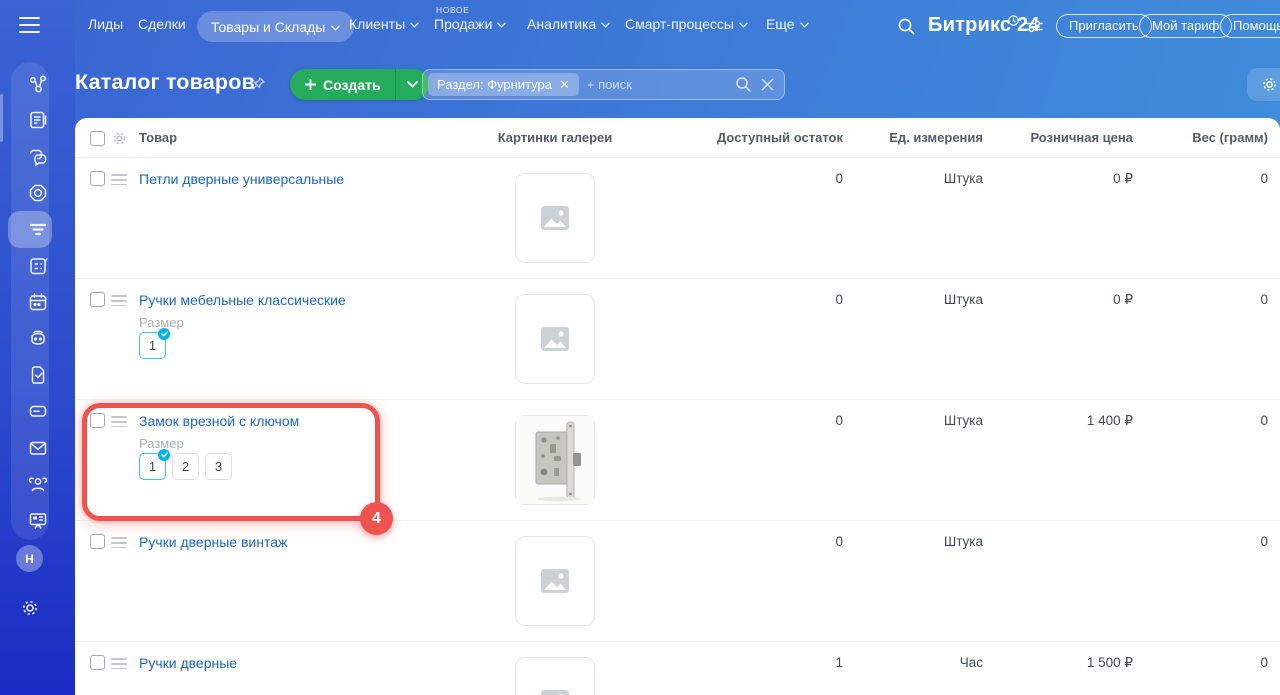 The image size is (1280, 695). What do you see at coordinates (38, 157) in the screenshot?
I see `chat-icon` at bounding box center [38, 157].